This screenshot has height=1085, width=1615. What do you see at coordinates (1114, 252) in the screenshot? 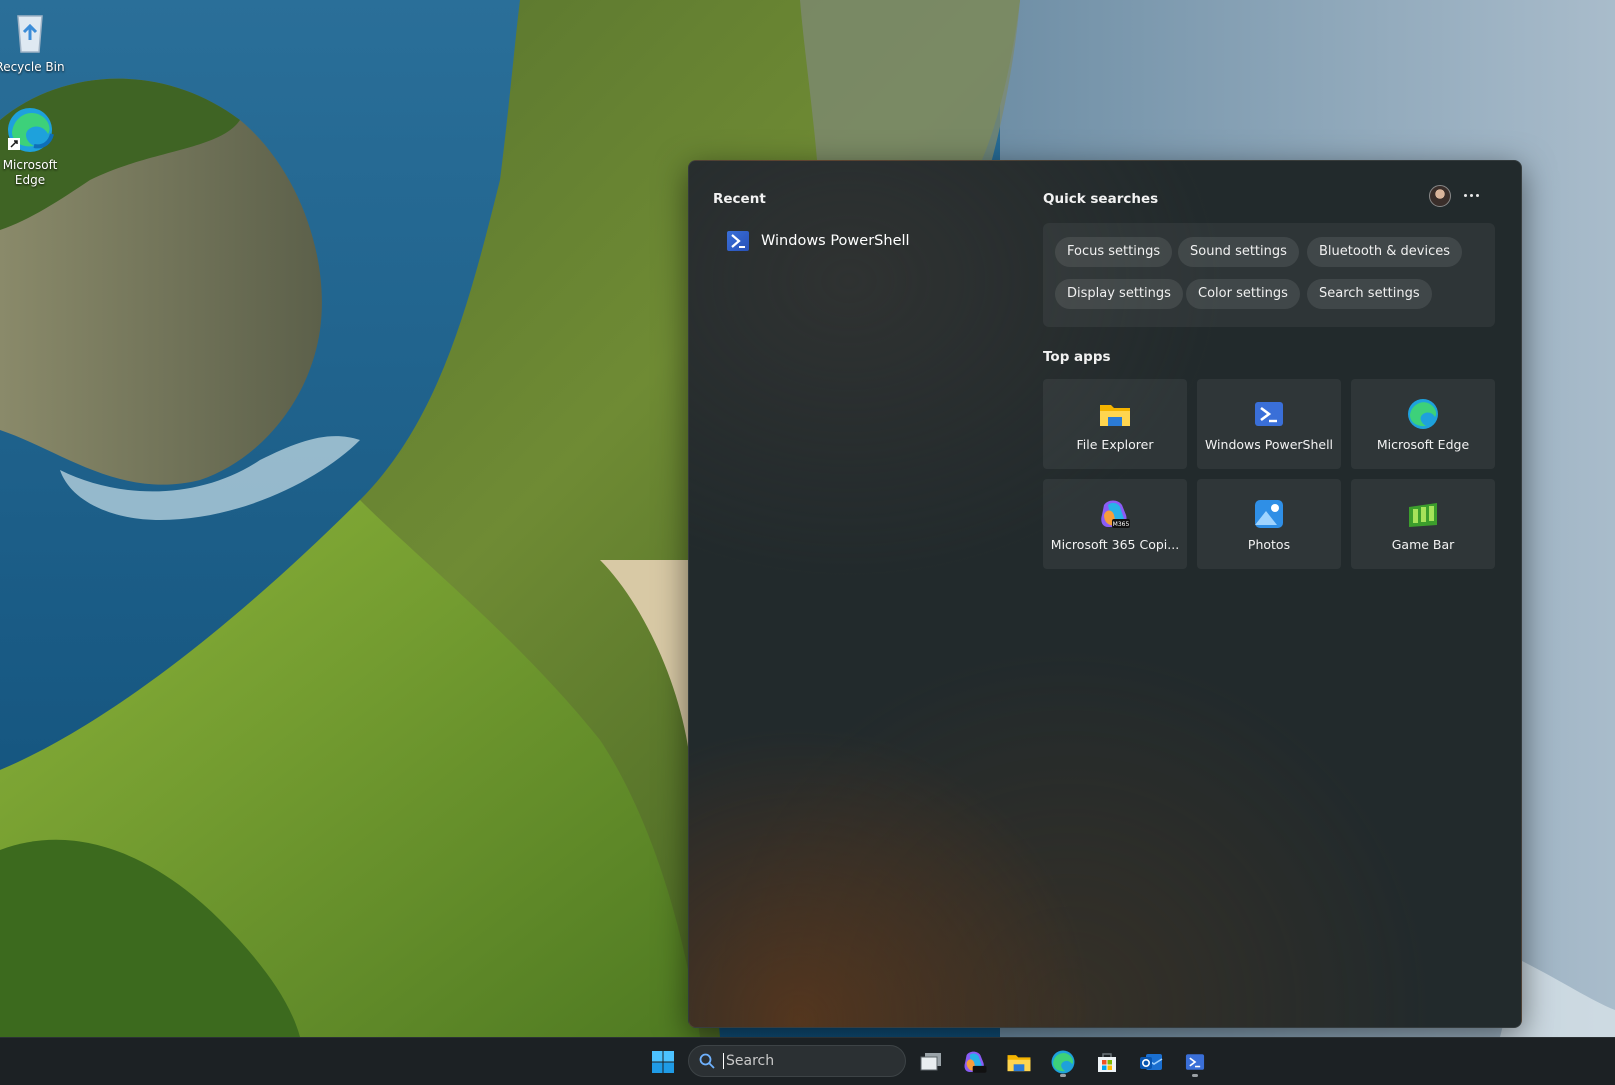
I see `chip-focus-settings: Focus settings` at bounding box center [1114, 252].